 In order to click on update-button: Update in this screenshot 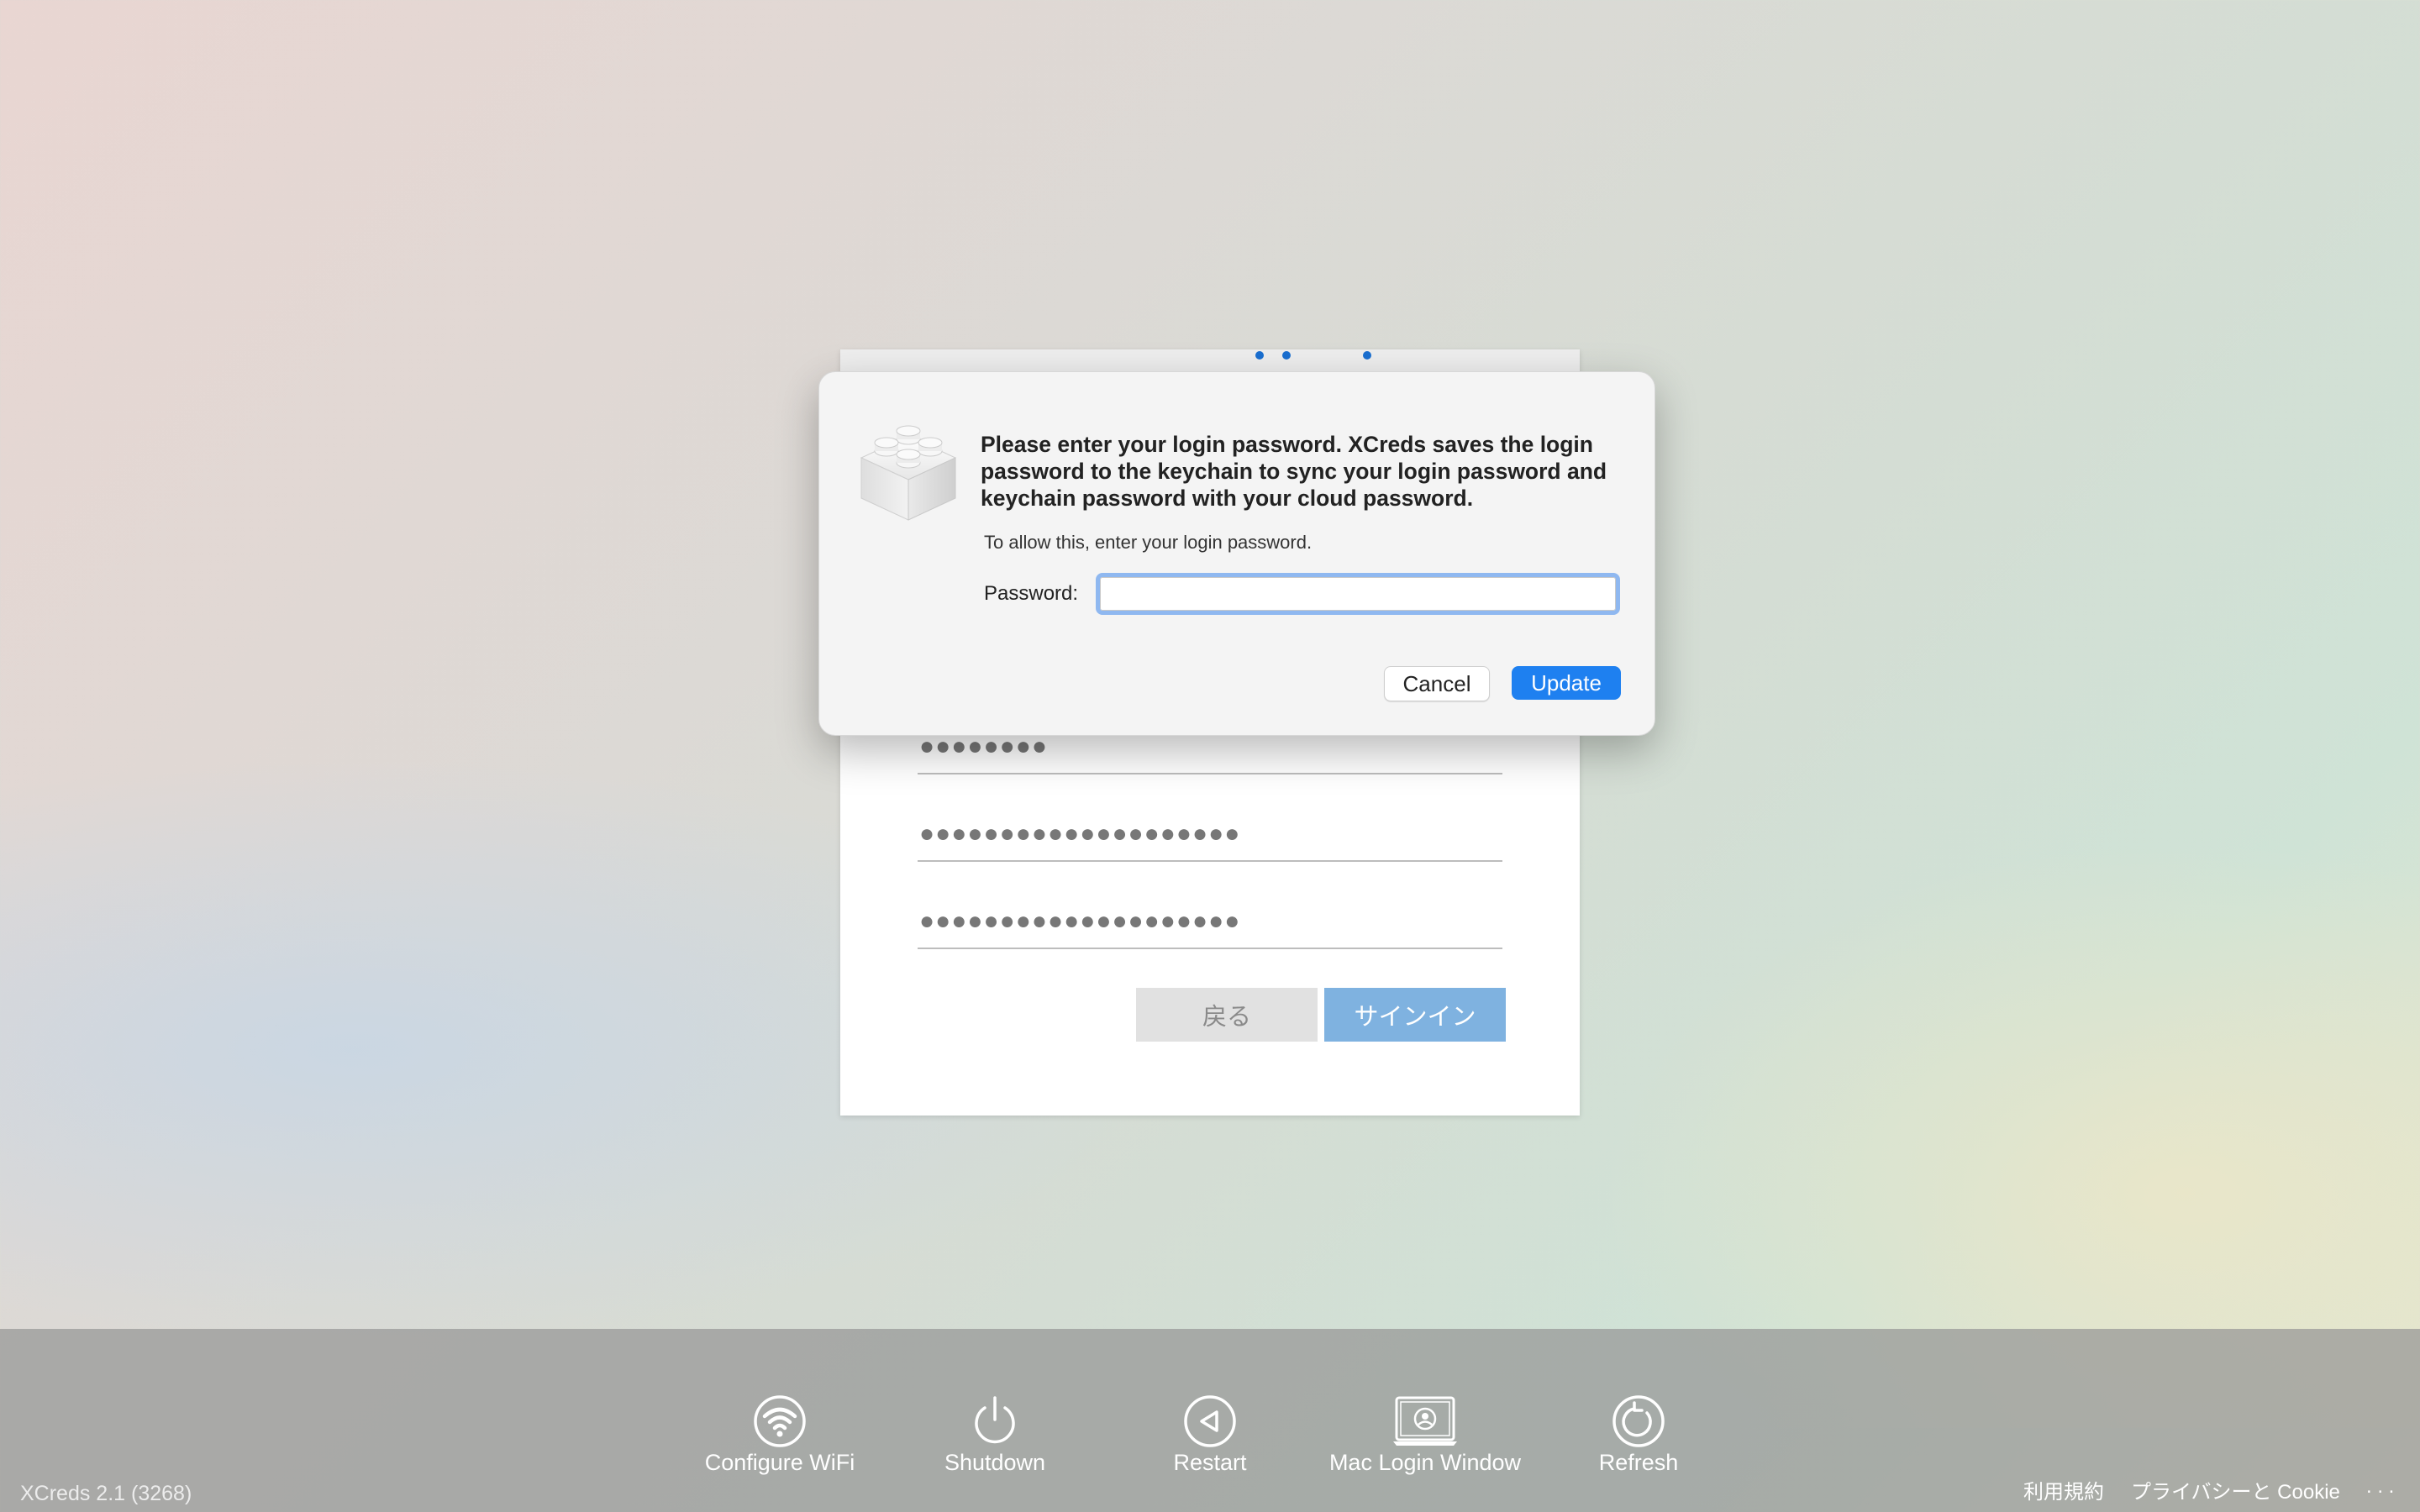, I will do `click(1566, 683)`.